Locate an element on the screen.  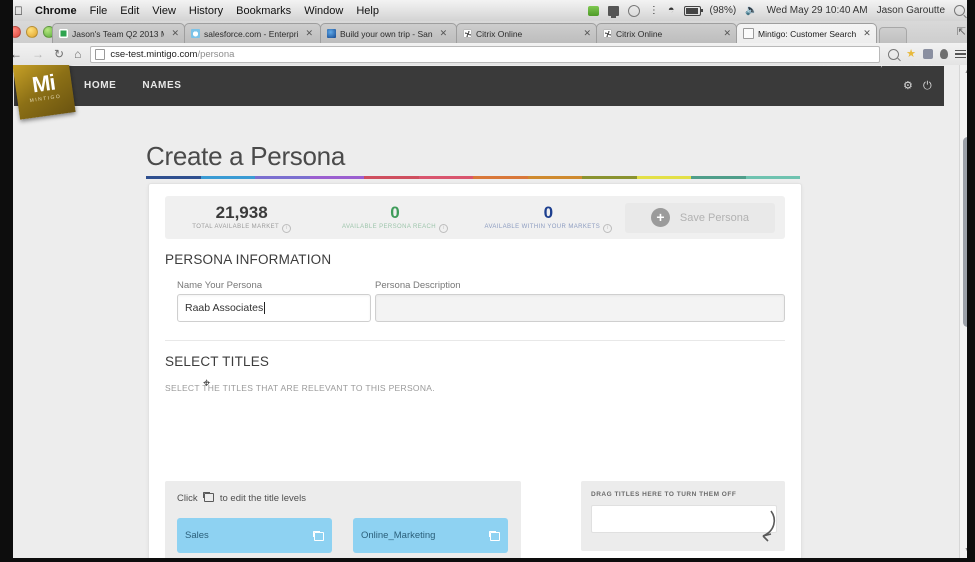
name-your-persona-label: Name Your Persona is located at coordinates (220, 285).